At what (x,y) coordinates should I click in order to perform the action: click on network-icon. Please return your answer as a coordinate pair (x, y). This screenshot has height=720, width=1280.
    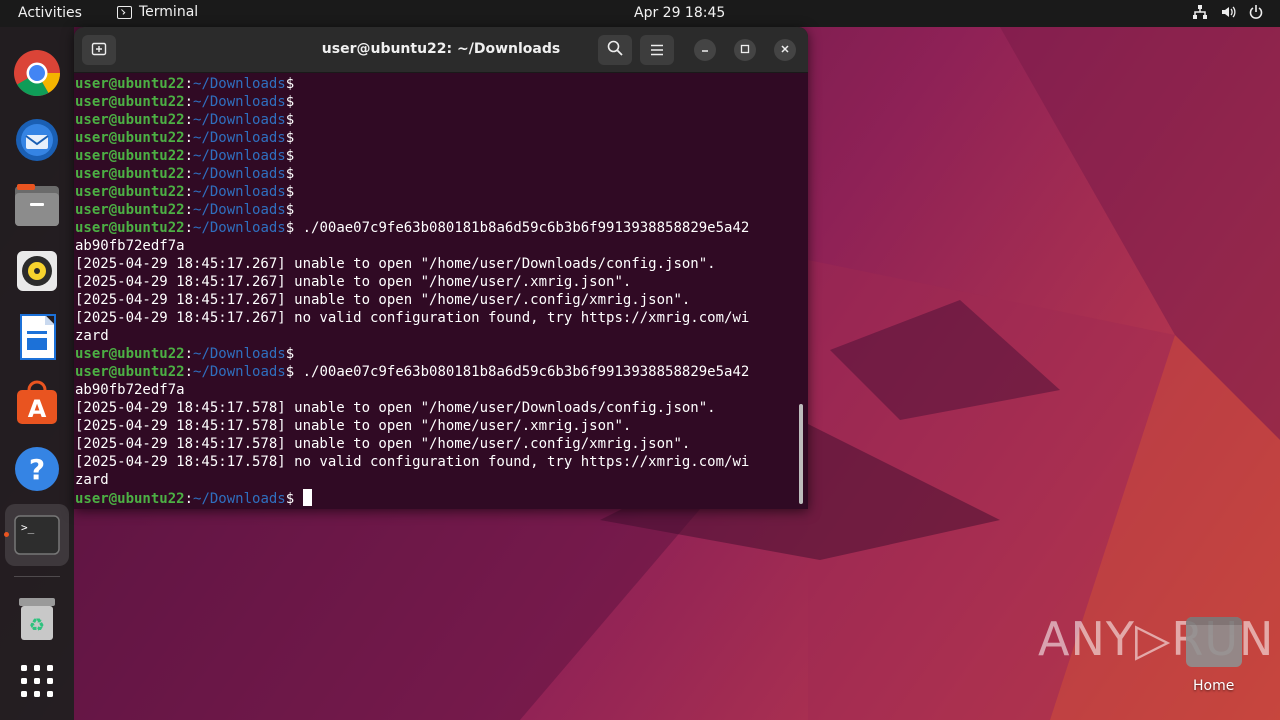
    Looking at the image, I should click on (1200, 12).